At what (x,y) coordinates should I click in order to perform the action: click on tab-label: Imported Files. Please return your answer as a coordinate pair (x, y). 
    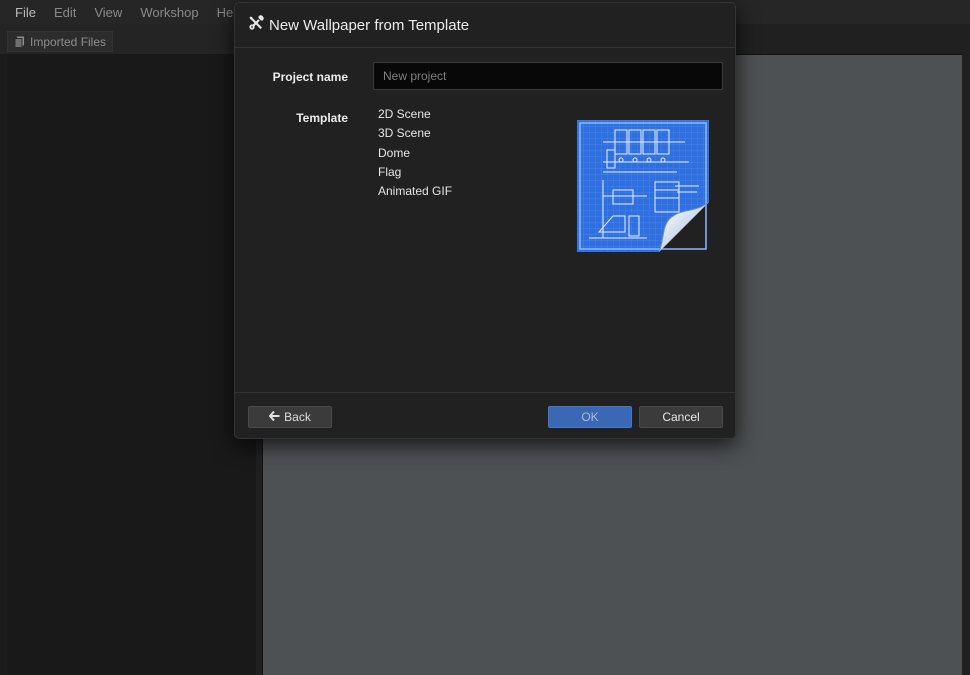
    Looking at the image, I should click on (68, 41).